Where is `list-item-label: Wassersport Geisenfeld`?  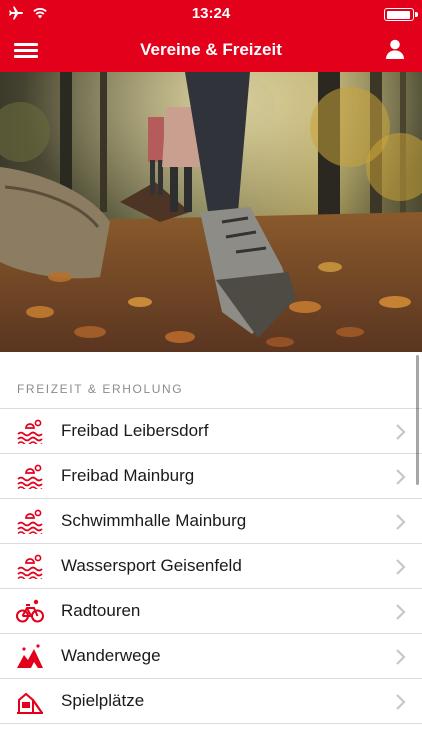
list-item-label: Wassersport Geisenfeld is located at coordinates (151, 565).